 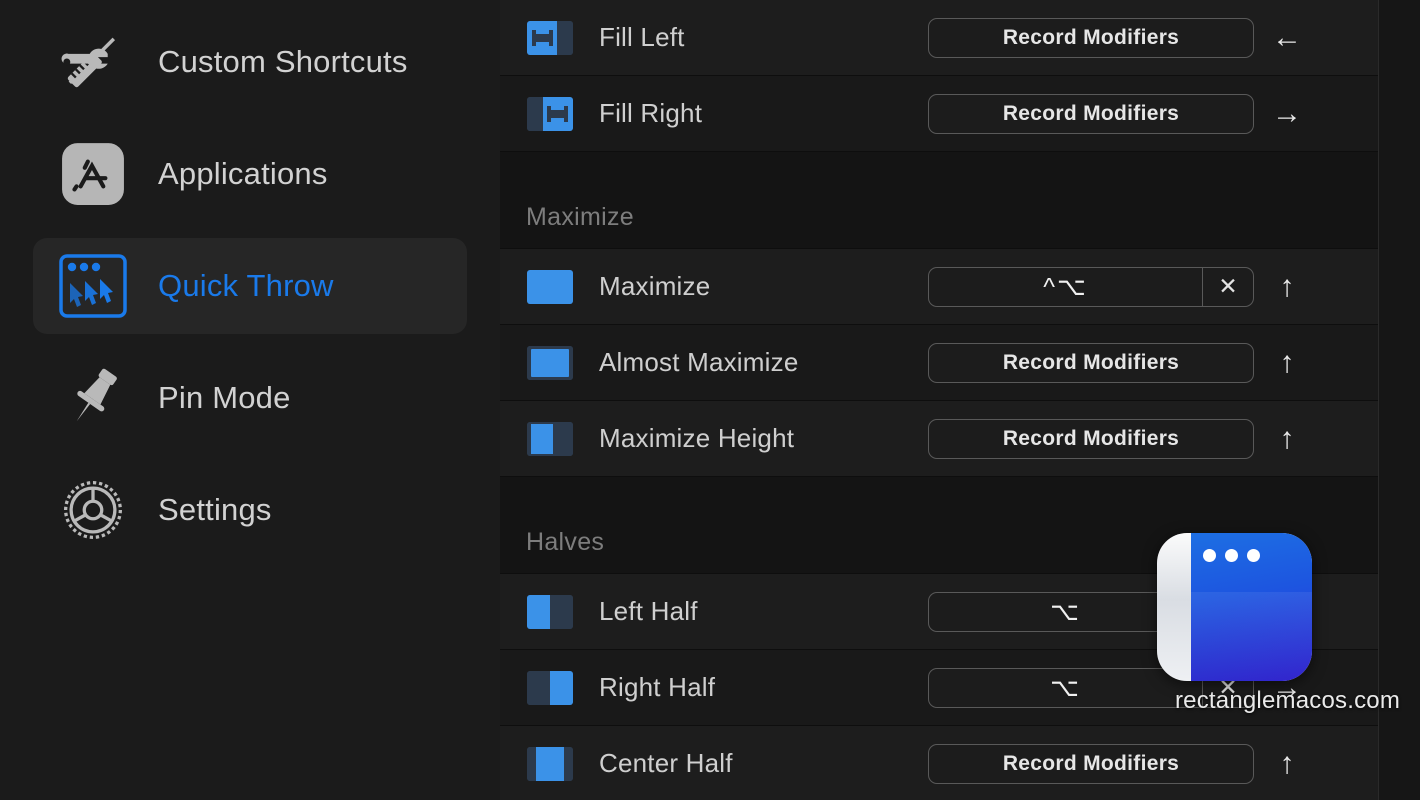 I want to click on sidebar-item-quick-throw: Quick Throw, so click(x=250, y=286).